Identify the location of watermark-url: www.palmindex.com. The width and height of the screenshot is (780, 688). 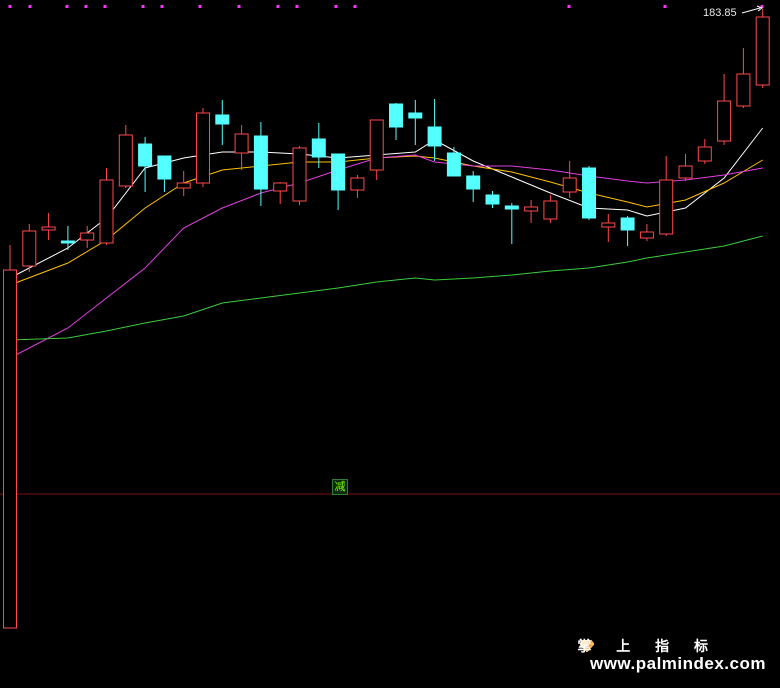
(677, 663).